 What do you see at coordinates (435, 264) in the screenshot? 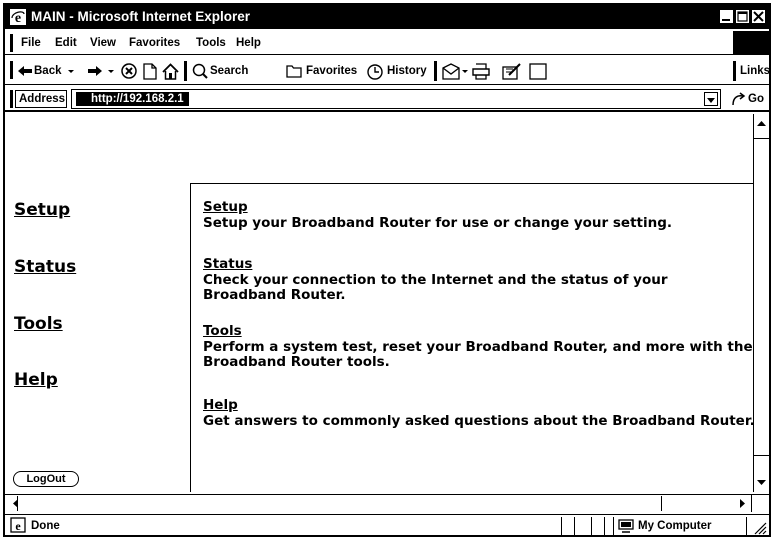
I see `info-link-status: Status` at bounding box center [435, 264].